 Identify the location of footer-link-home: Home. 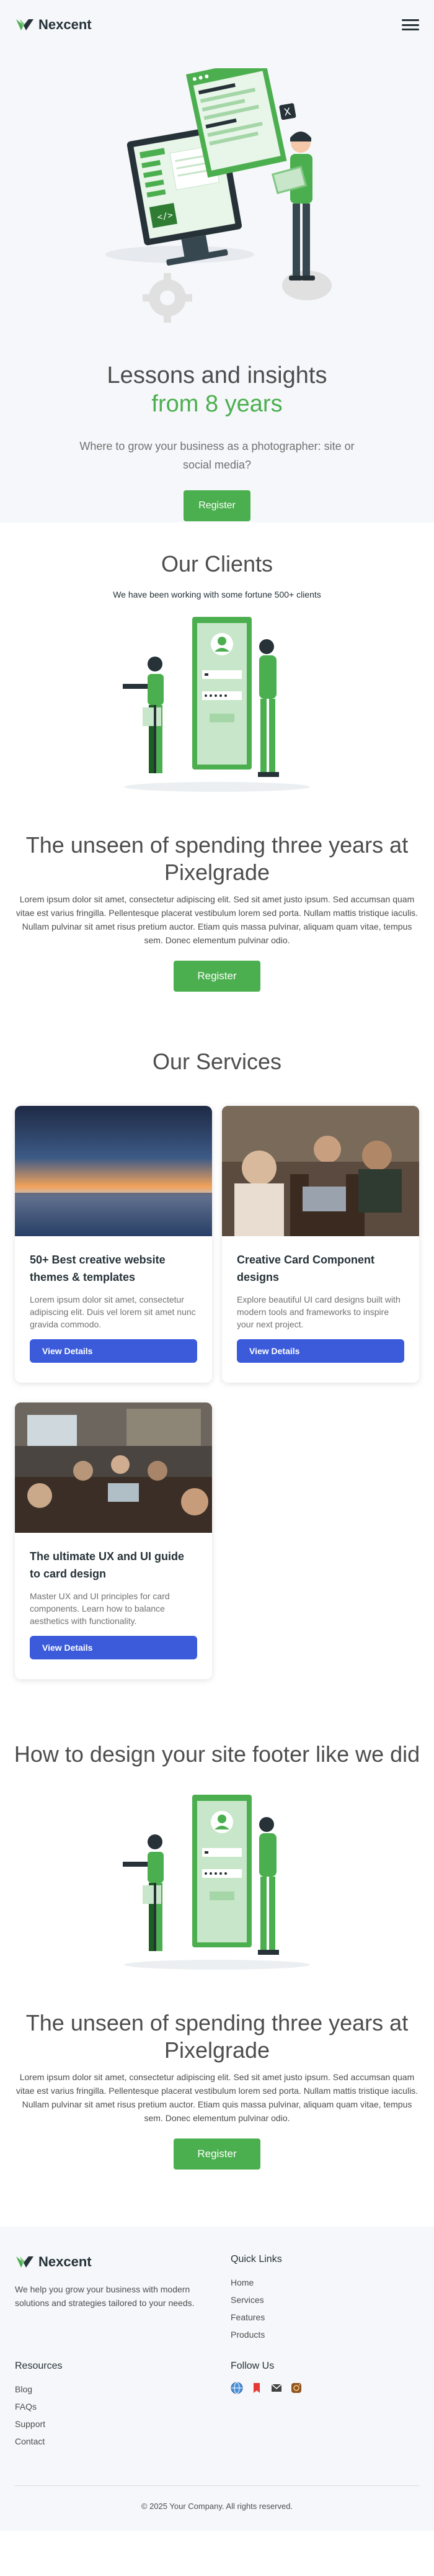
(317, 2282).